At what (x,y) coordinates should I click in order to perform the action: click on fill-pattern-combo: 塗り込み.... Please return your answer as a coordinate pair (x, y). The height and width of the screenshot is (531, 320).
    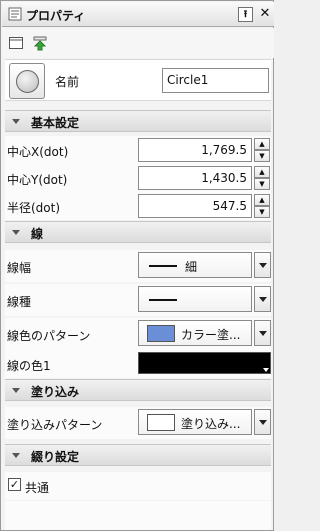
    Looking at the image, I should click on (195, 422).